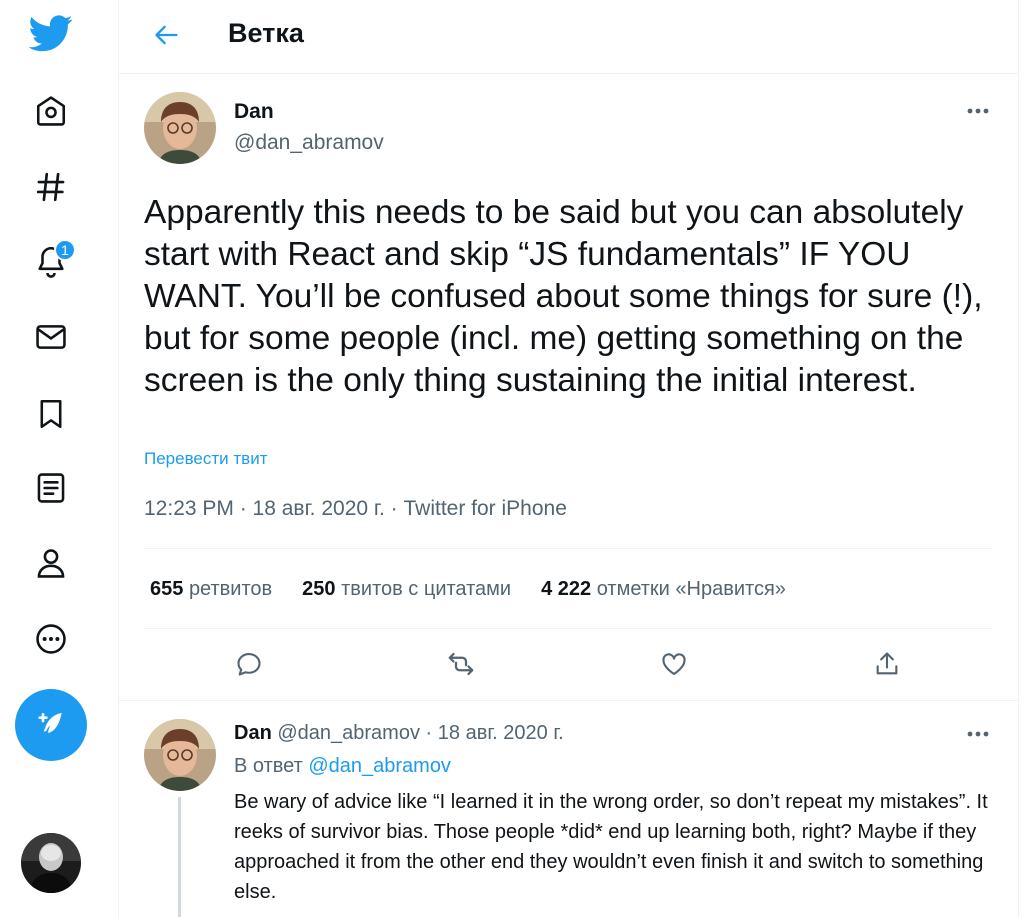 Image resolution: width=1035 pixels, height=917 pixels. I want to click on reply-to-mention: @dan_abramov, so click(379, 766).